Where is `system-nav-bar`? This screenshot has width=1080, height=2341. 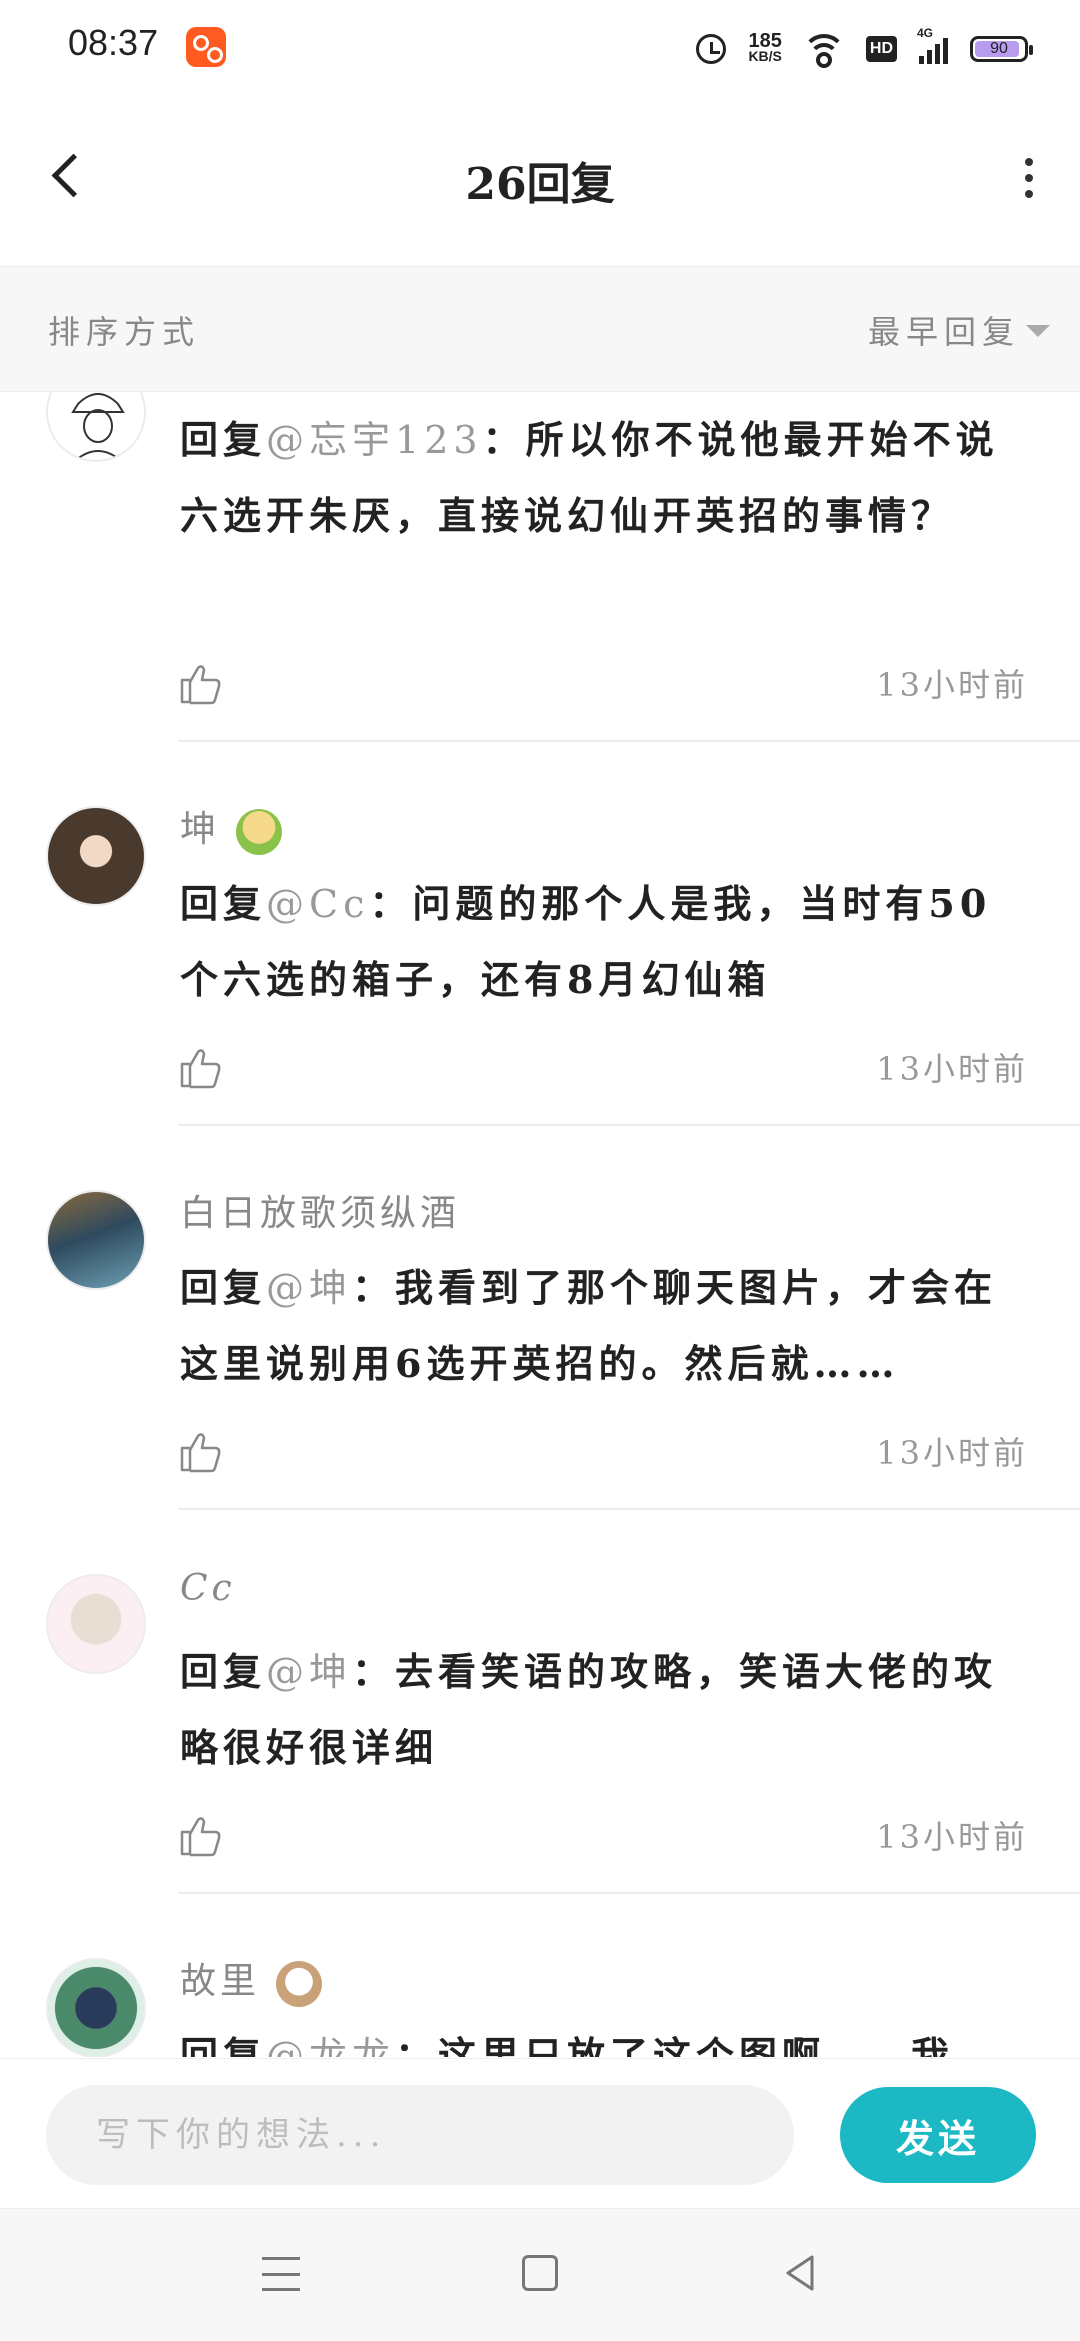 system-nav-bar is located at coordinates (540, 2274).